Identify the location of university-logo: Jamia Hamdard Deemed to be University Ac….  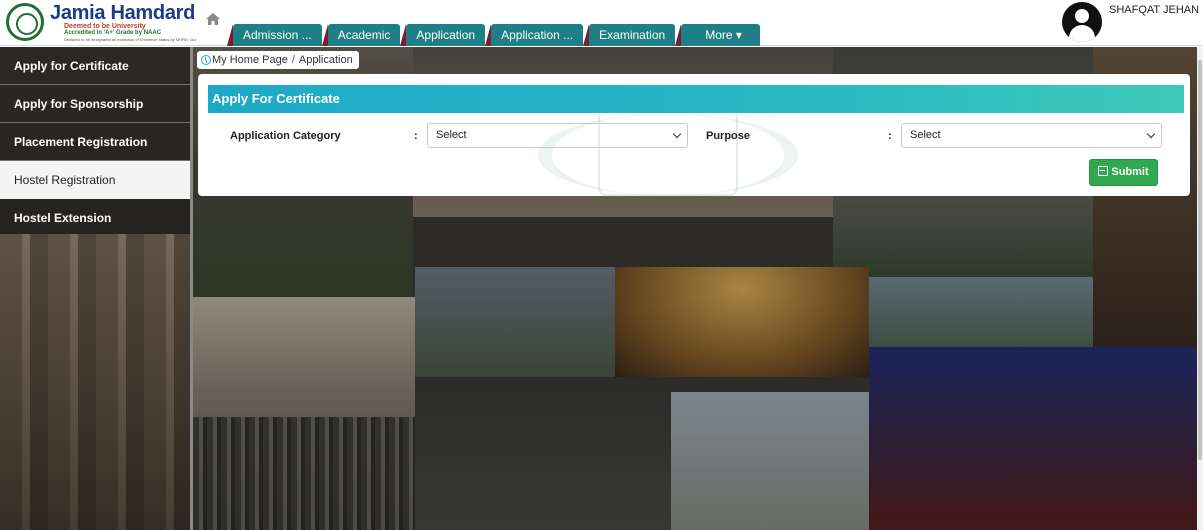
(101, 23).